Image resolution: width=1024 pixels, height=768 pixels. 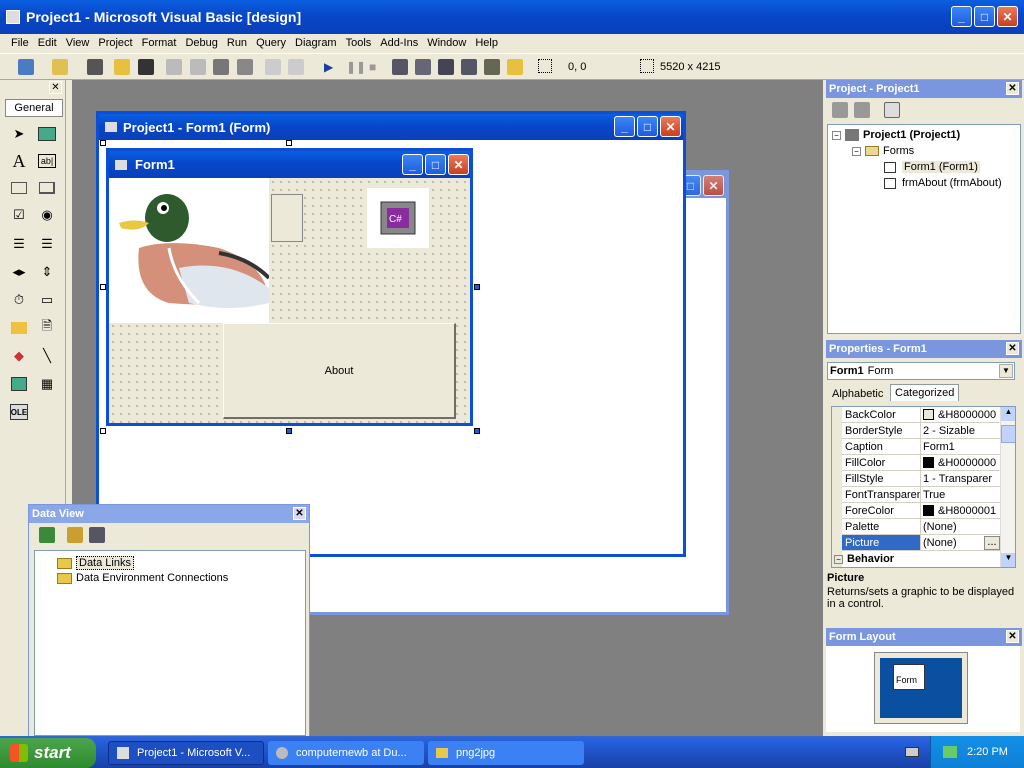 I want to click on undo-icon, so click(x=273, y=67).